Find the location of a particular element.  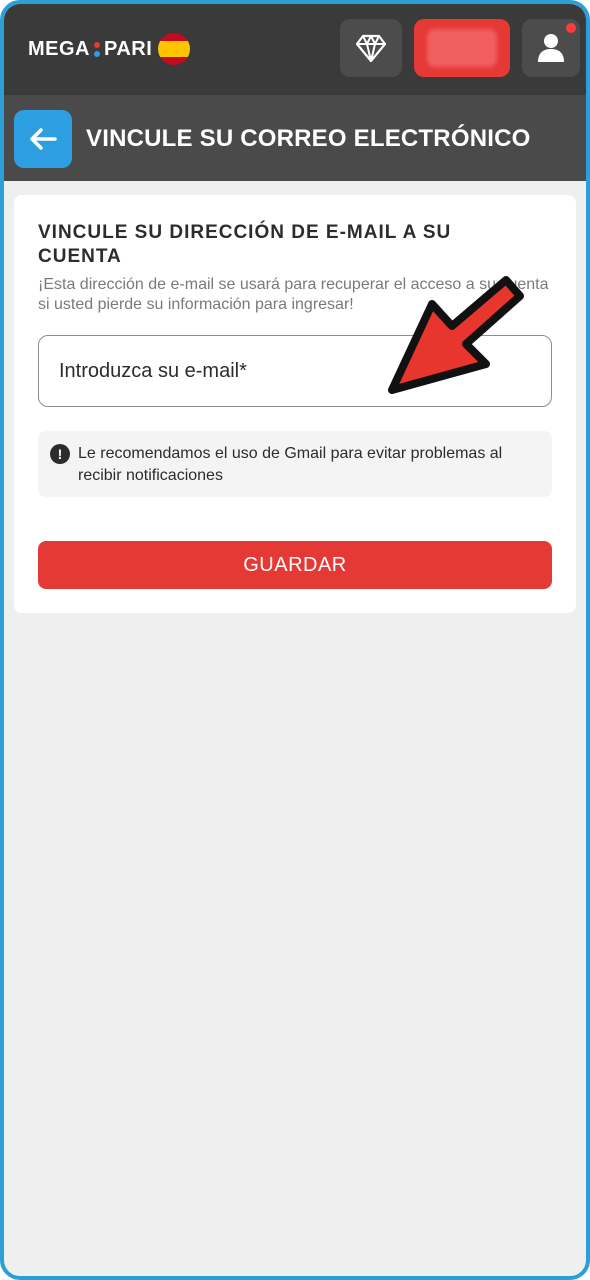

user-profile-button is located at coordinates (551, 48).